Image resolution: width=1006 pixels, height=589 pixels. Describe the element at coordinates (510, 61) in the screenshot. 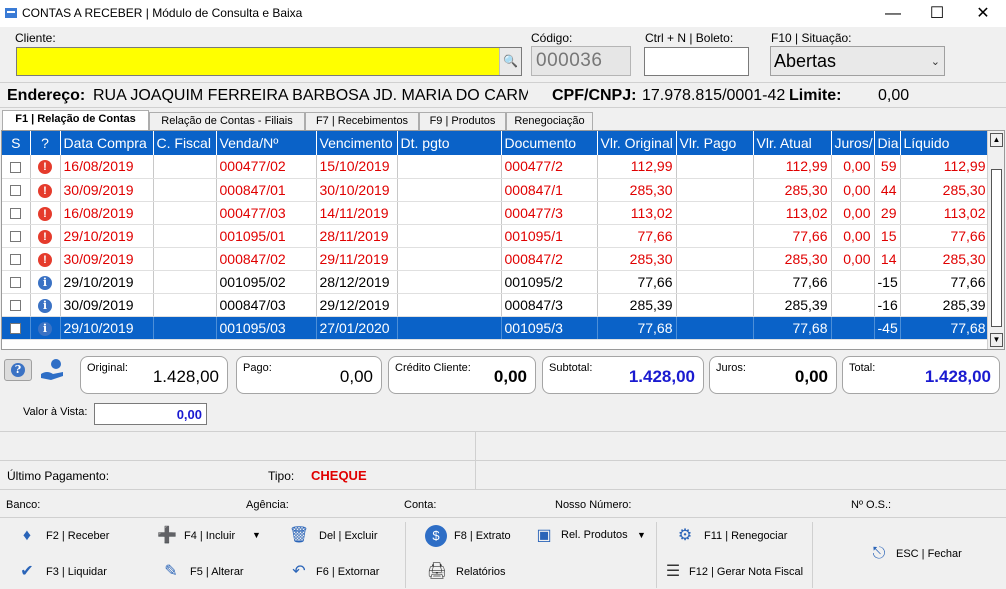

I see `search-icon: 🔍` at that location.